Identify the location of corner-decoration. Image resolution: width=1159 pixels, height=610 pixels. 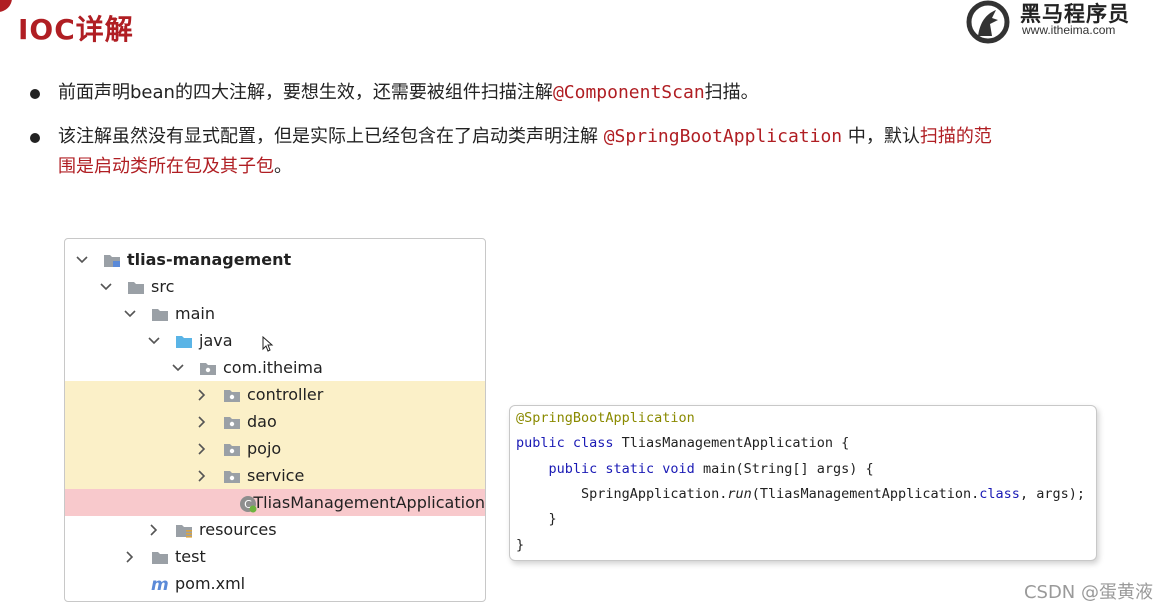
(6, 6).